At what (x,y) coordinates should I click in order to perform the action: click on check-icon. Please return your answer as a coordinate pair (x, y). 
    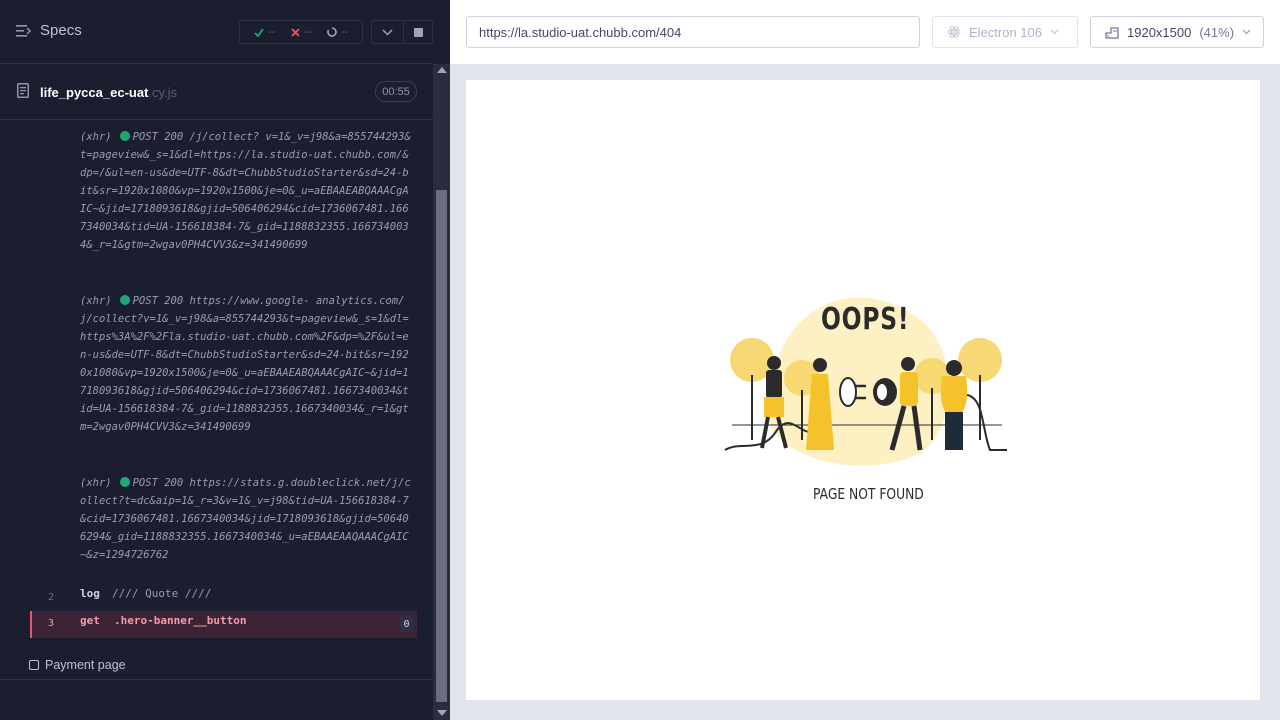
    Looking at the image, I should click on (259, 32).